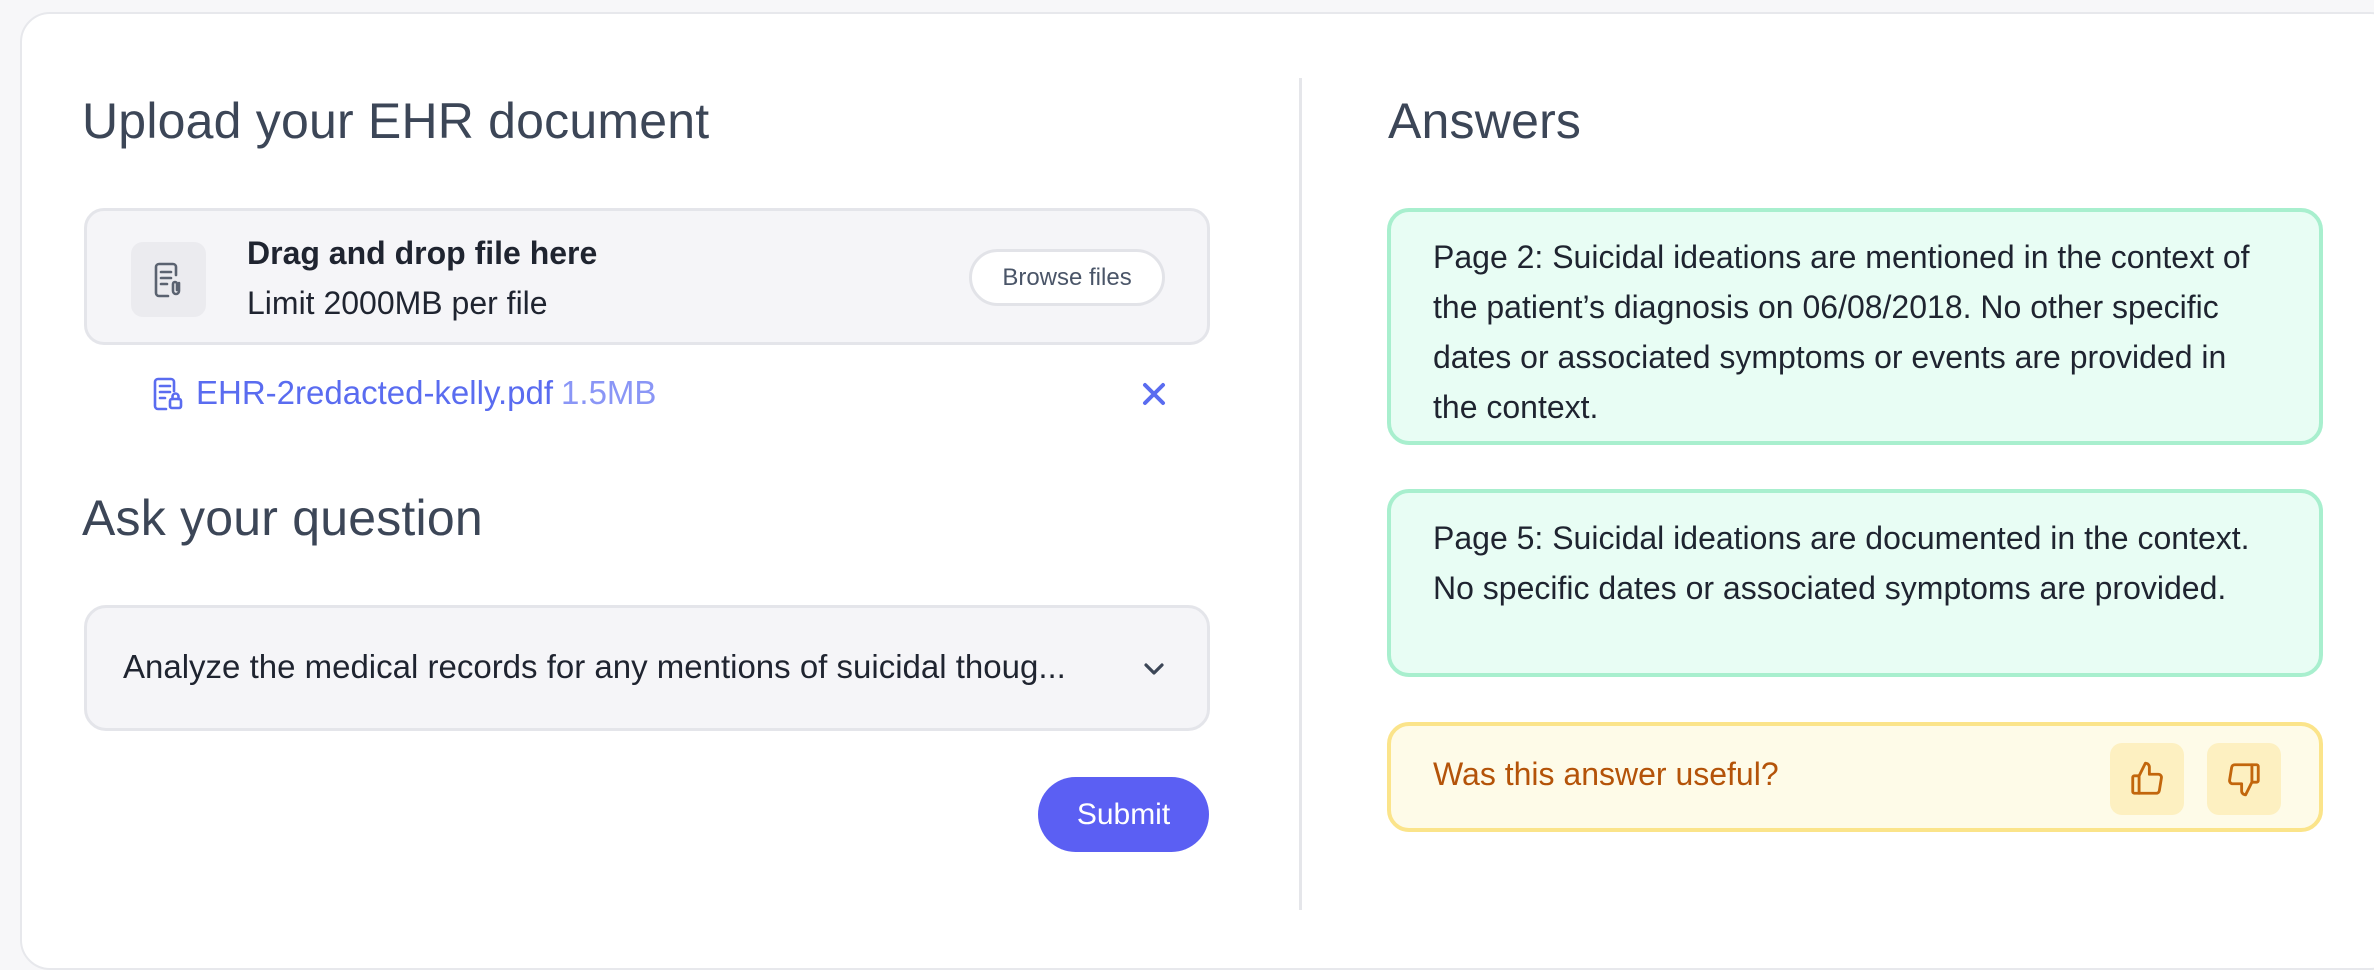 This screenshot has width=2374, height=970. Describe the element at coordinates (168, 396) in the screenshot. I see `pdf-file-icon` at that location.